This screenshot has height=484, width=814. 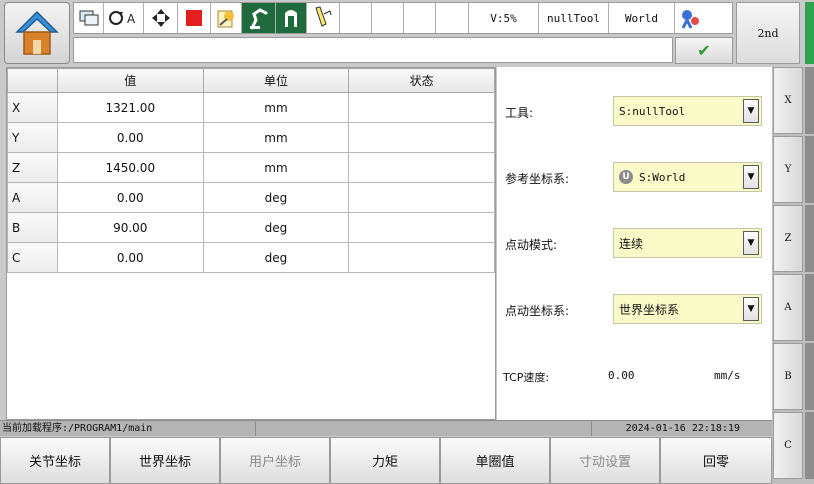 What do you see at coordinates (194, 18) in the screenshot?
I see `stop-icon` at bounding box center [194, 18].